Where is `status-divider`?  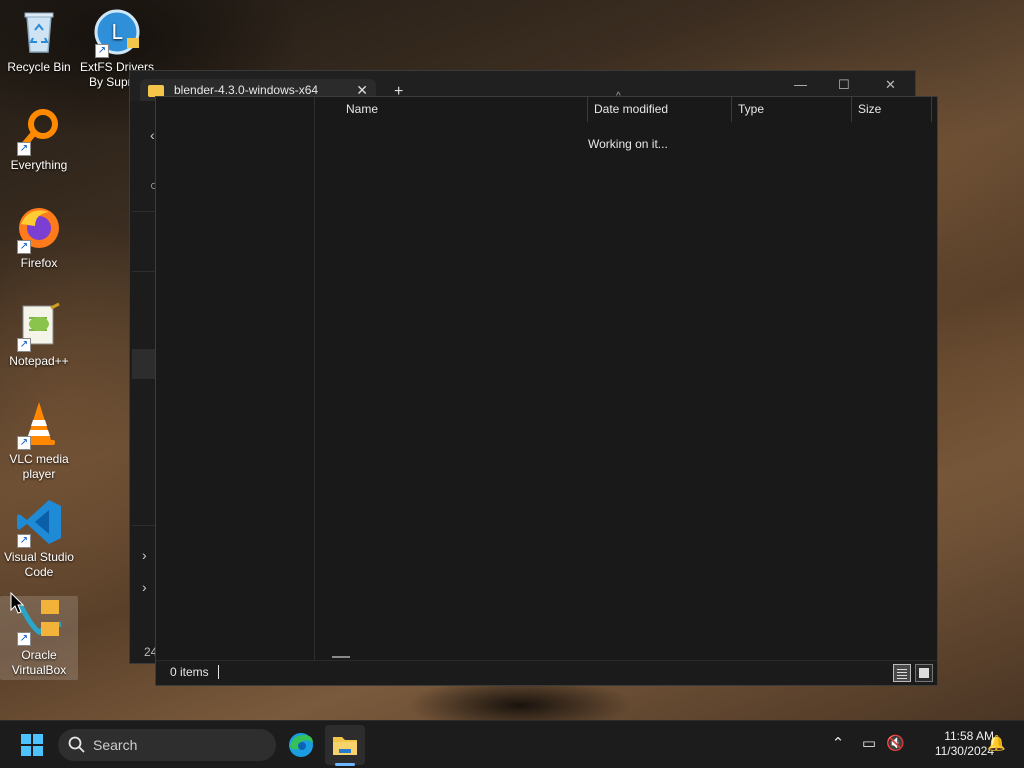 status-divider is located at coordinates (218, 672).